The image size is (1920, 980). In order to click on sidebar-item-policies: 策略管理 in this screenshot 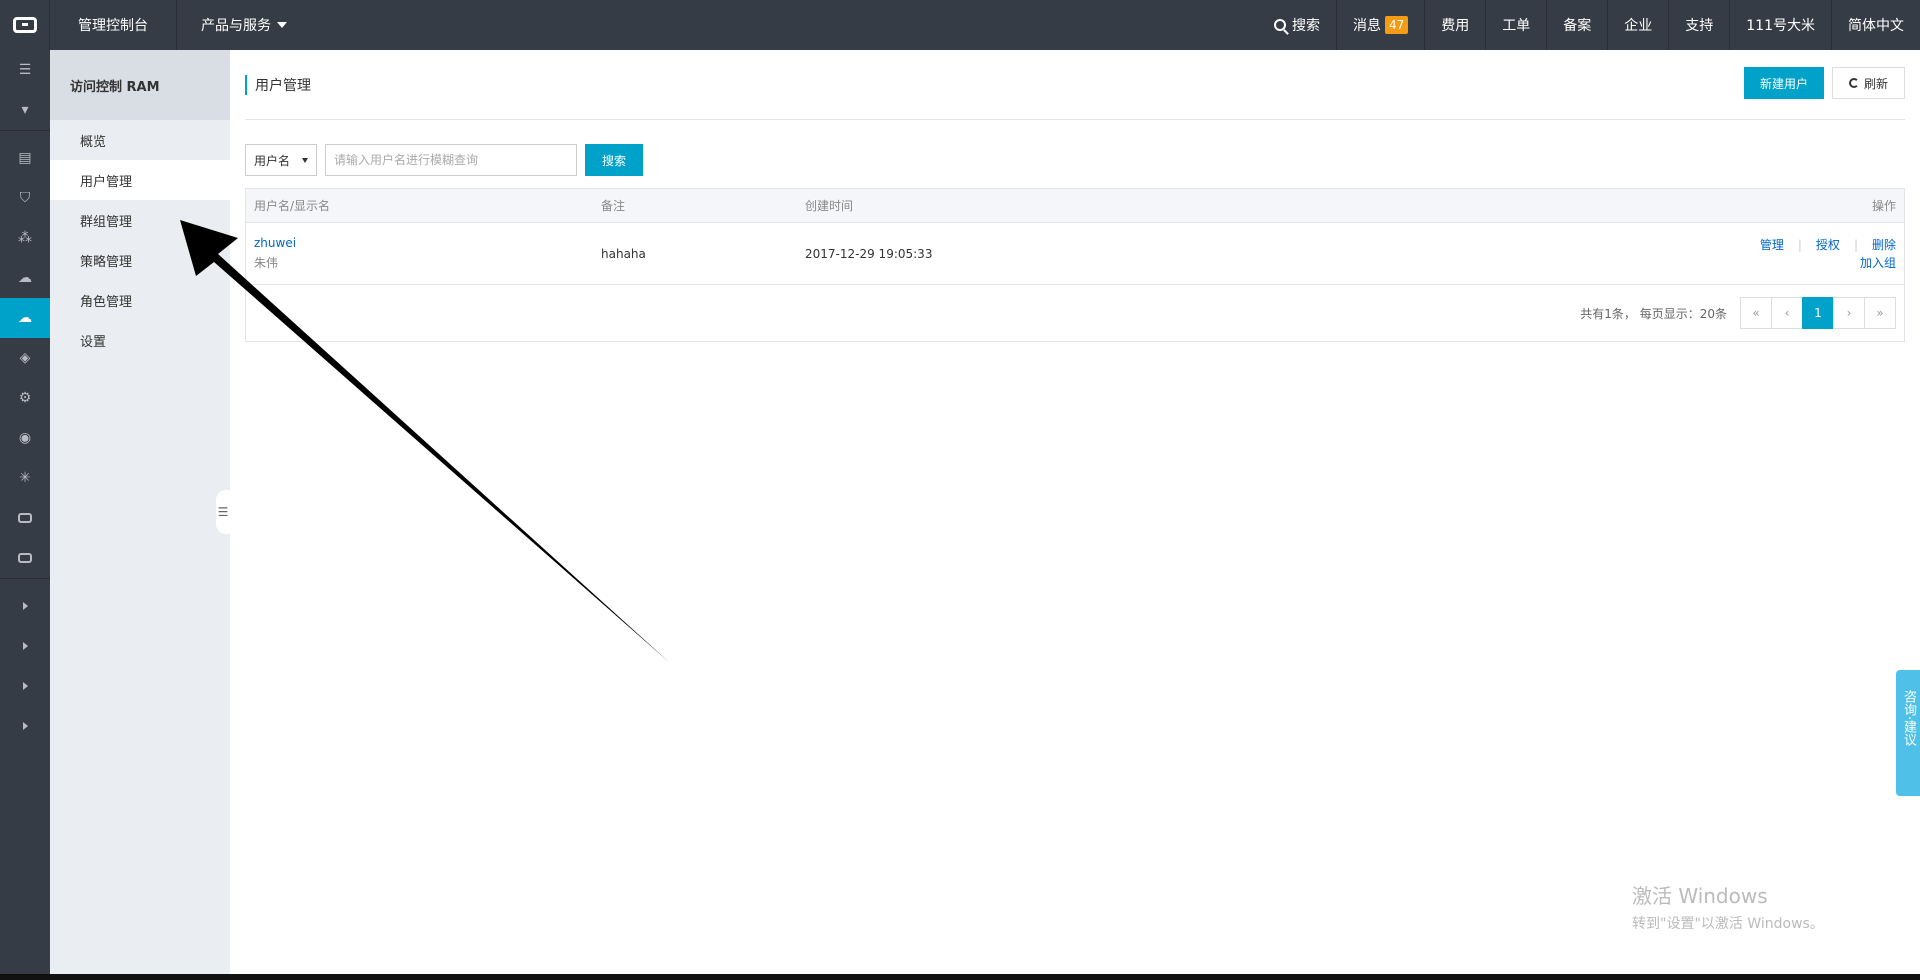, I will do `click(140, 260)`.